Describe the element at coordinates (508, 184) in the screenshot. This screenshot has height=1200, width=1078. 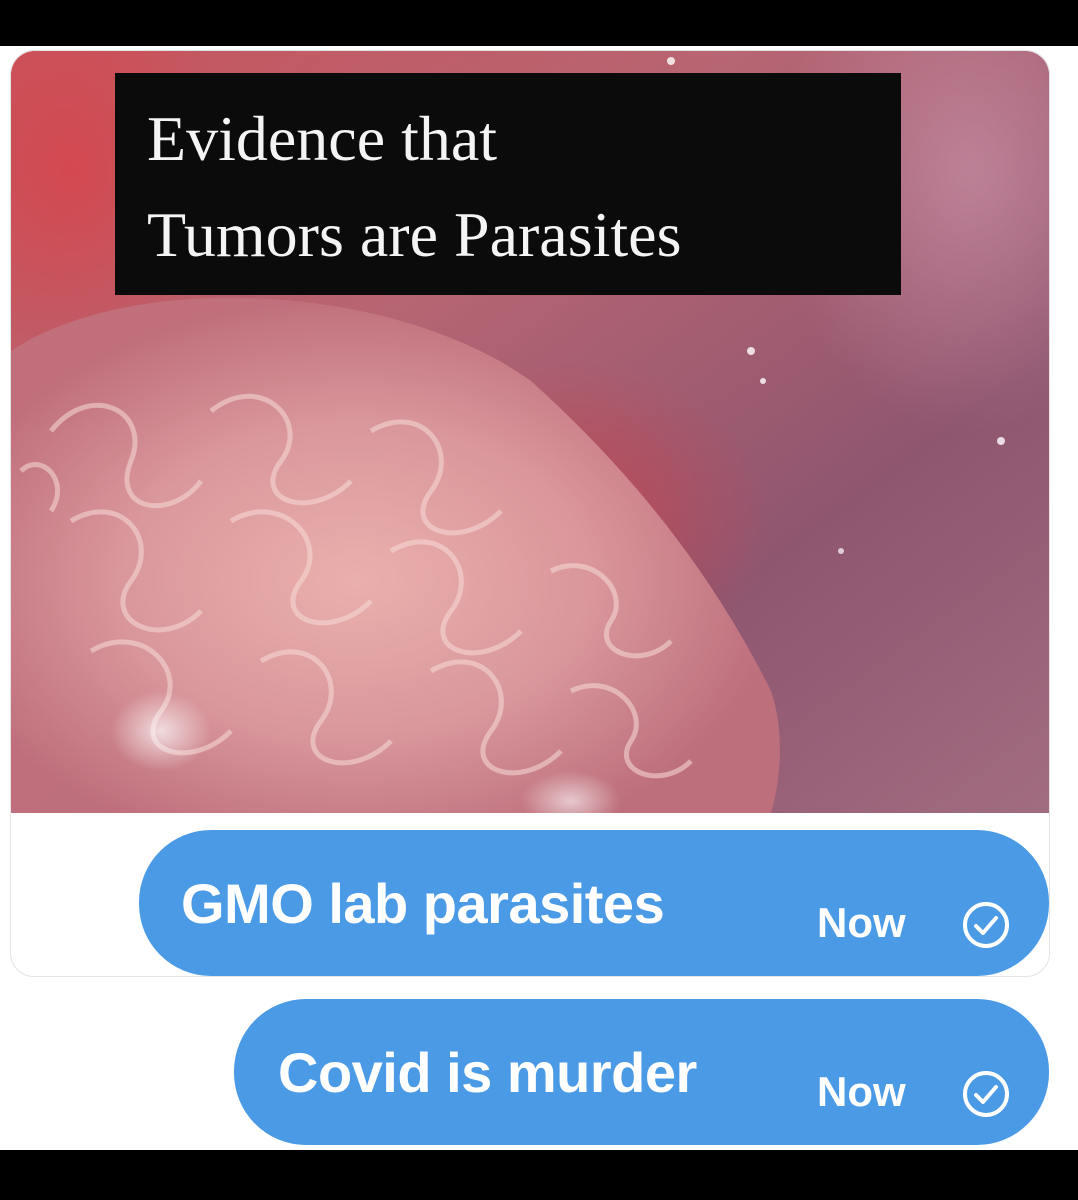
I see `caption-box: Evidence that Tumors are Parasites` at that location.